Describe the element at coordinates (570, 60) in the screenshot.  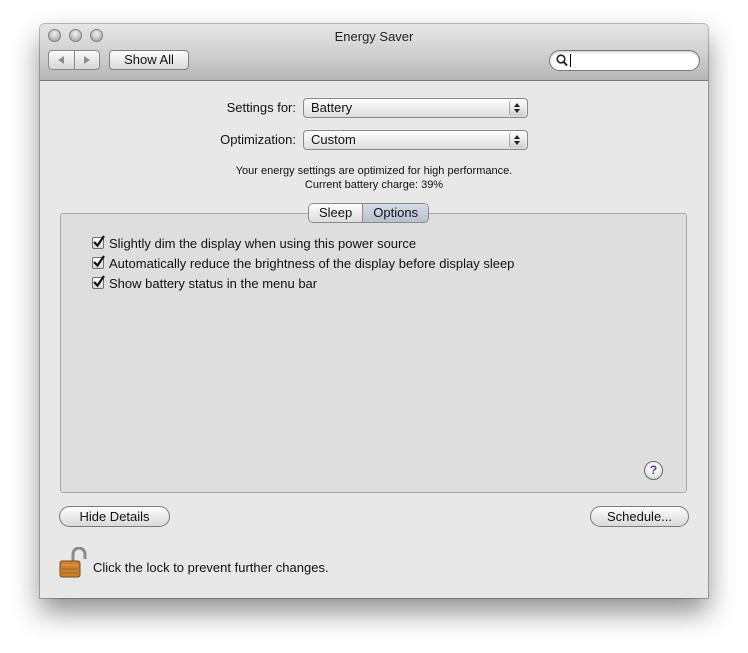
I see `text-caret` at that location.